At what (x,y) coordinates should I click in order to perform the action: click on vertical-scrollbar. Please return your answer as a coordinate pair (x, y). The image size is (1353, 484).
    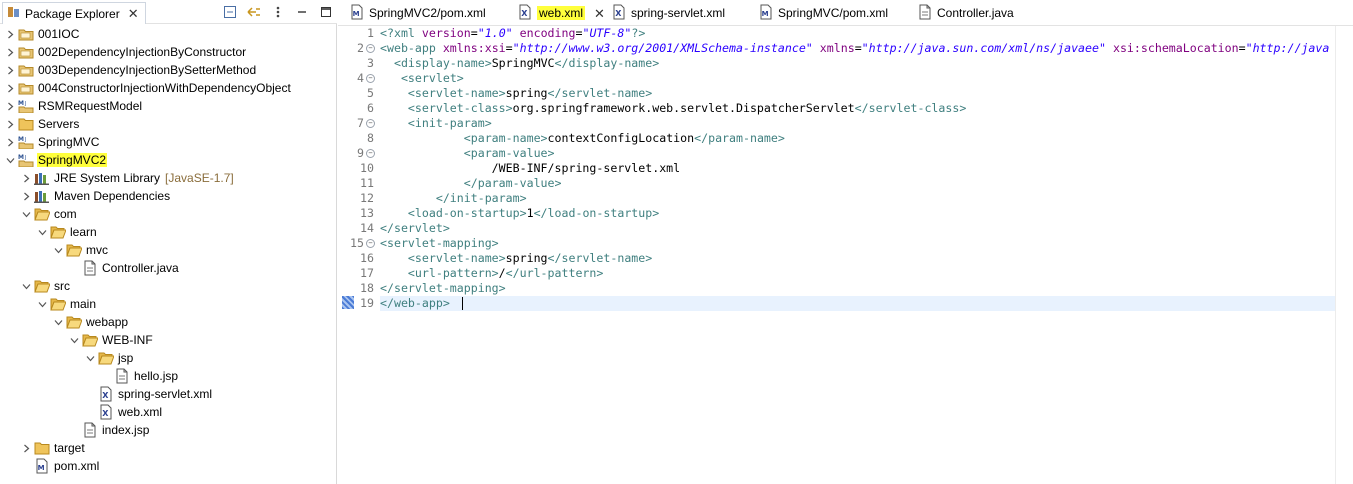
    Looking at the image, I should click on (1344, 255).